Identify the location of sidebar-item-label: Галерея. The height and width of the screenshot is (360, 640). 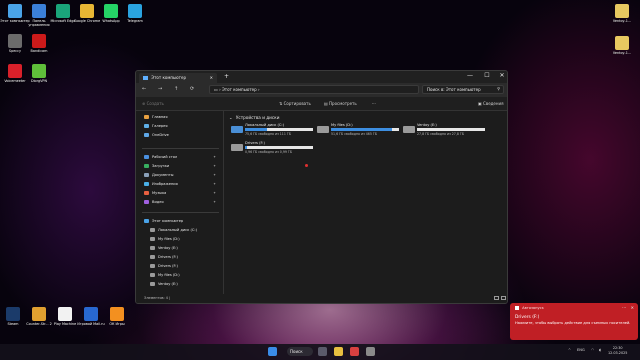
(160, 126).